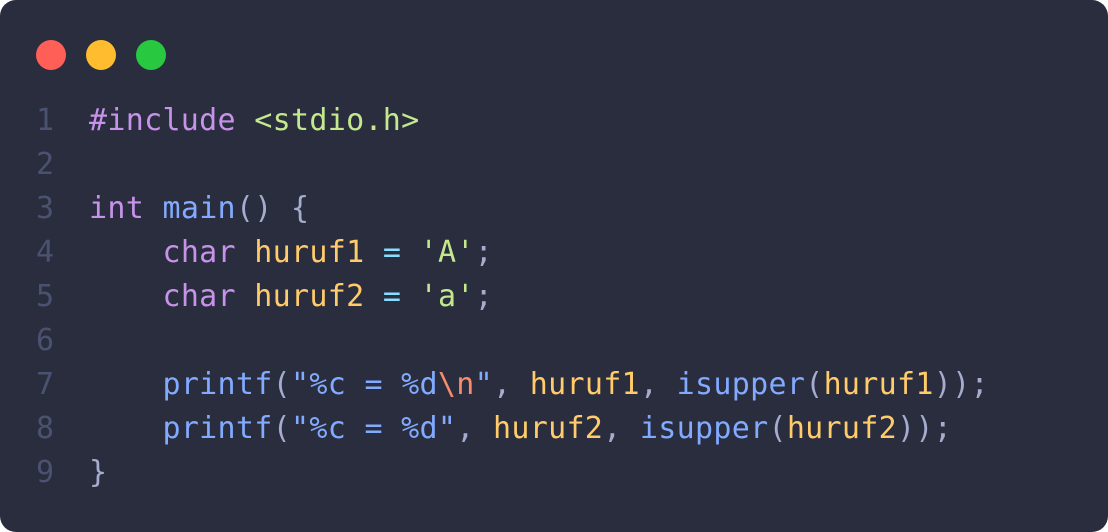  I want to click on code-token-punctuation: () {, so click(272, 208).